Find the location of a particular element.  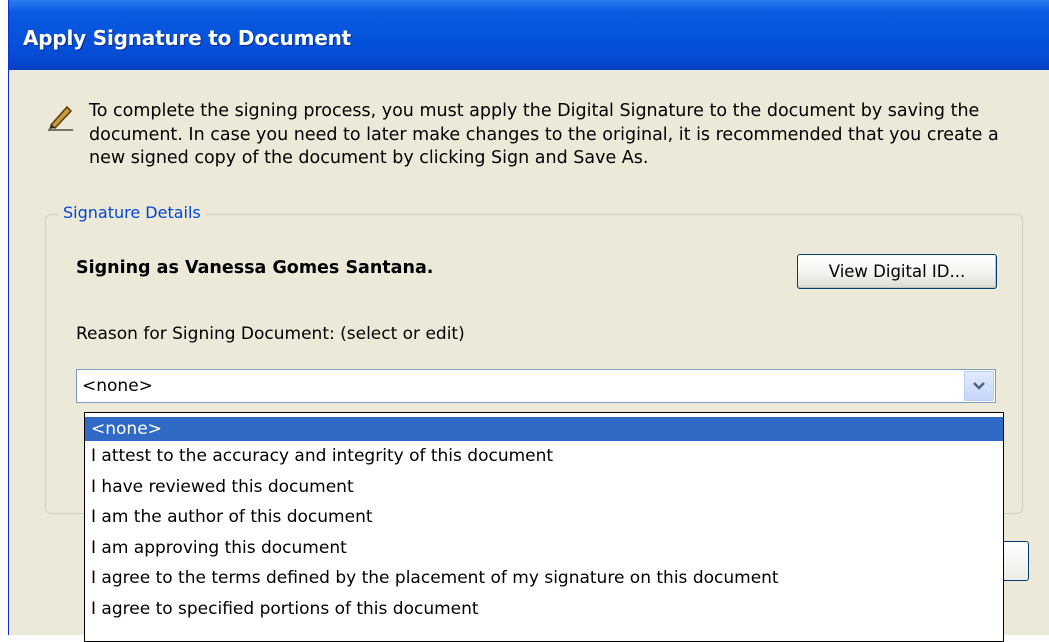

dropdown-arrow-button is located at coordinates (979, 386).